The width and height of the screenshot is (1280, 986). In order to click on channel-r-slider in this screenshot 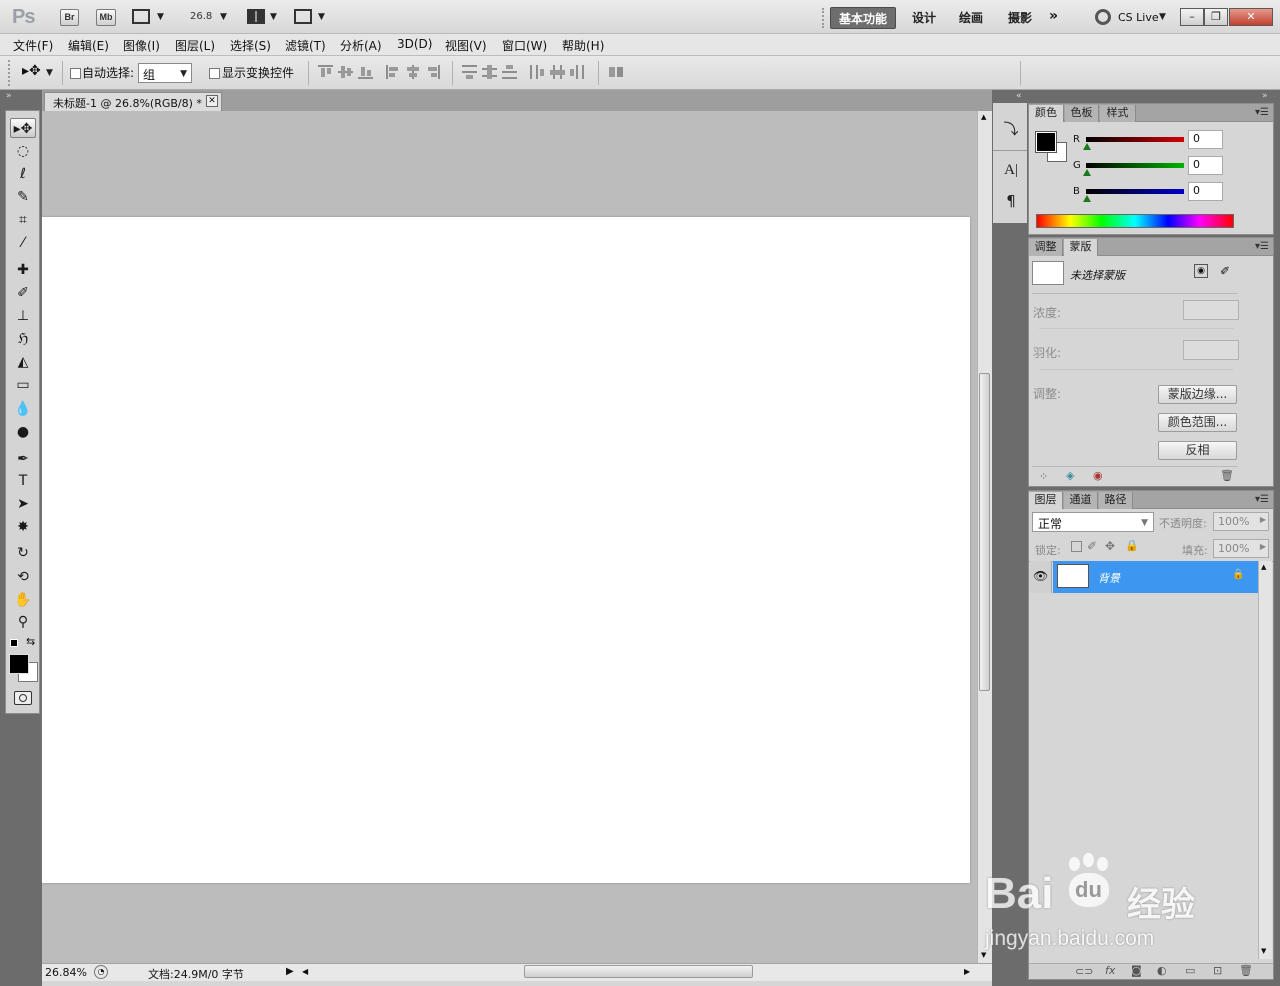, I will do `click(1135, 139)`.